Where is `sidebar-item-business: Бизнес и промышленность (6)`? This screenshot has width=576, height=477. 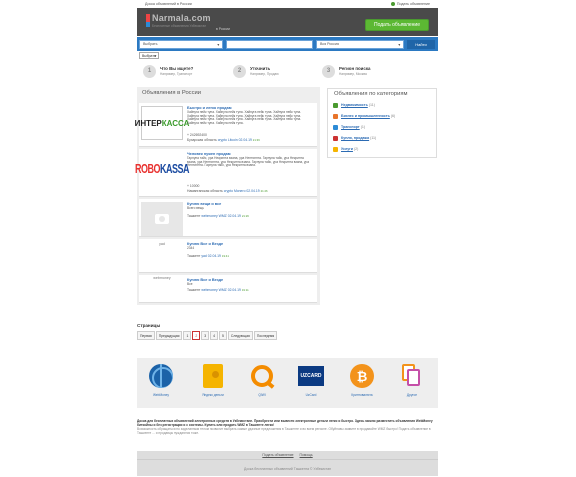
sidebar-item-business: Бизнес и промышленность (6) is located at coordinates (364, 116).